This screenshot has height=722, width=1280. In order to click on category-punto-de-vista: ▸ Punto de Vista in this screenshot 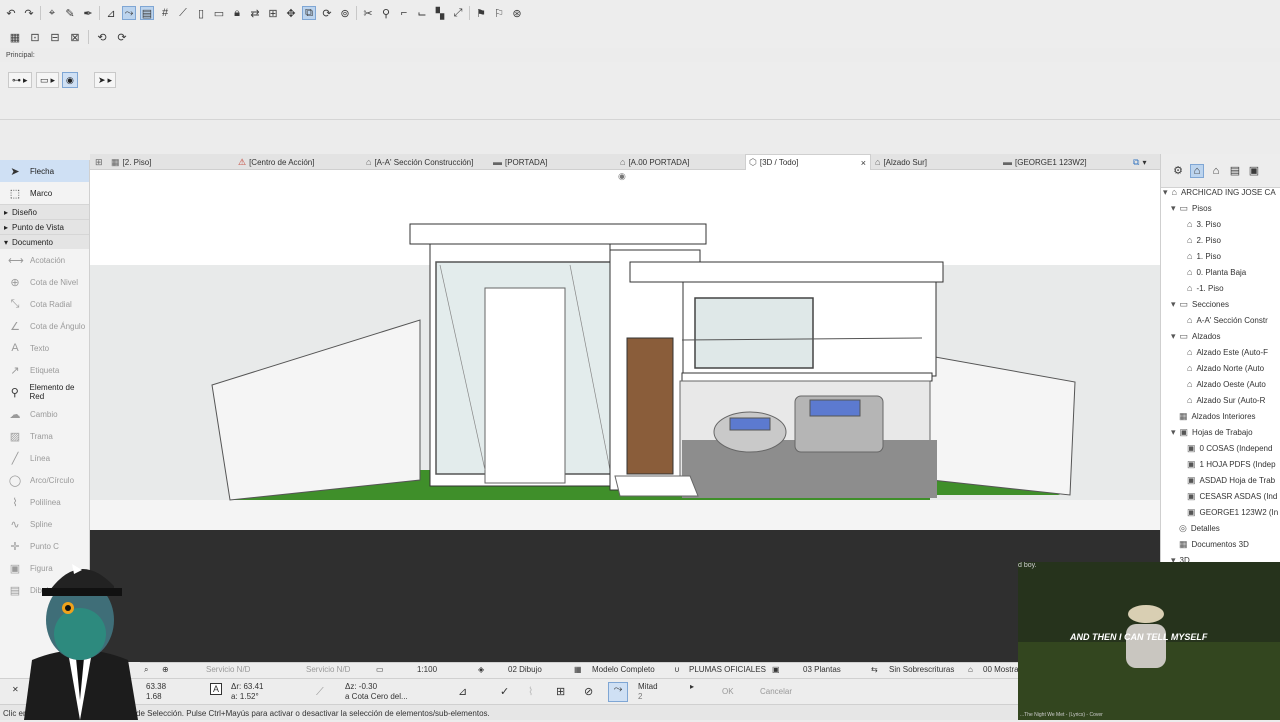, I will do `click(44, 226)`.